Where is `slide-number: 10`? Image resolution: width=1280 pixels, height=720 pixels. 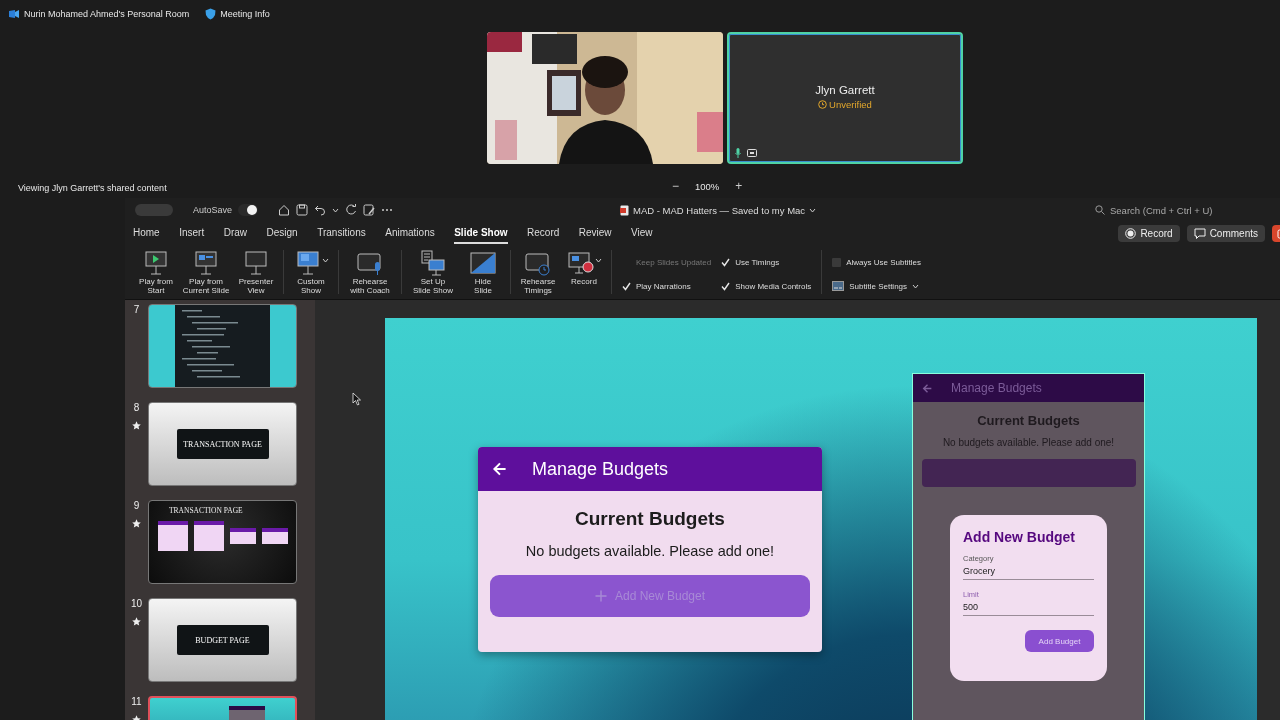 slide-number: 10 is located at coordinates (136, 603).